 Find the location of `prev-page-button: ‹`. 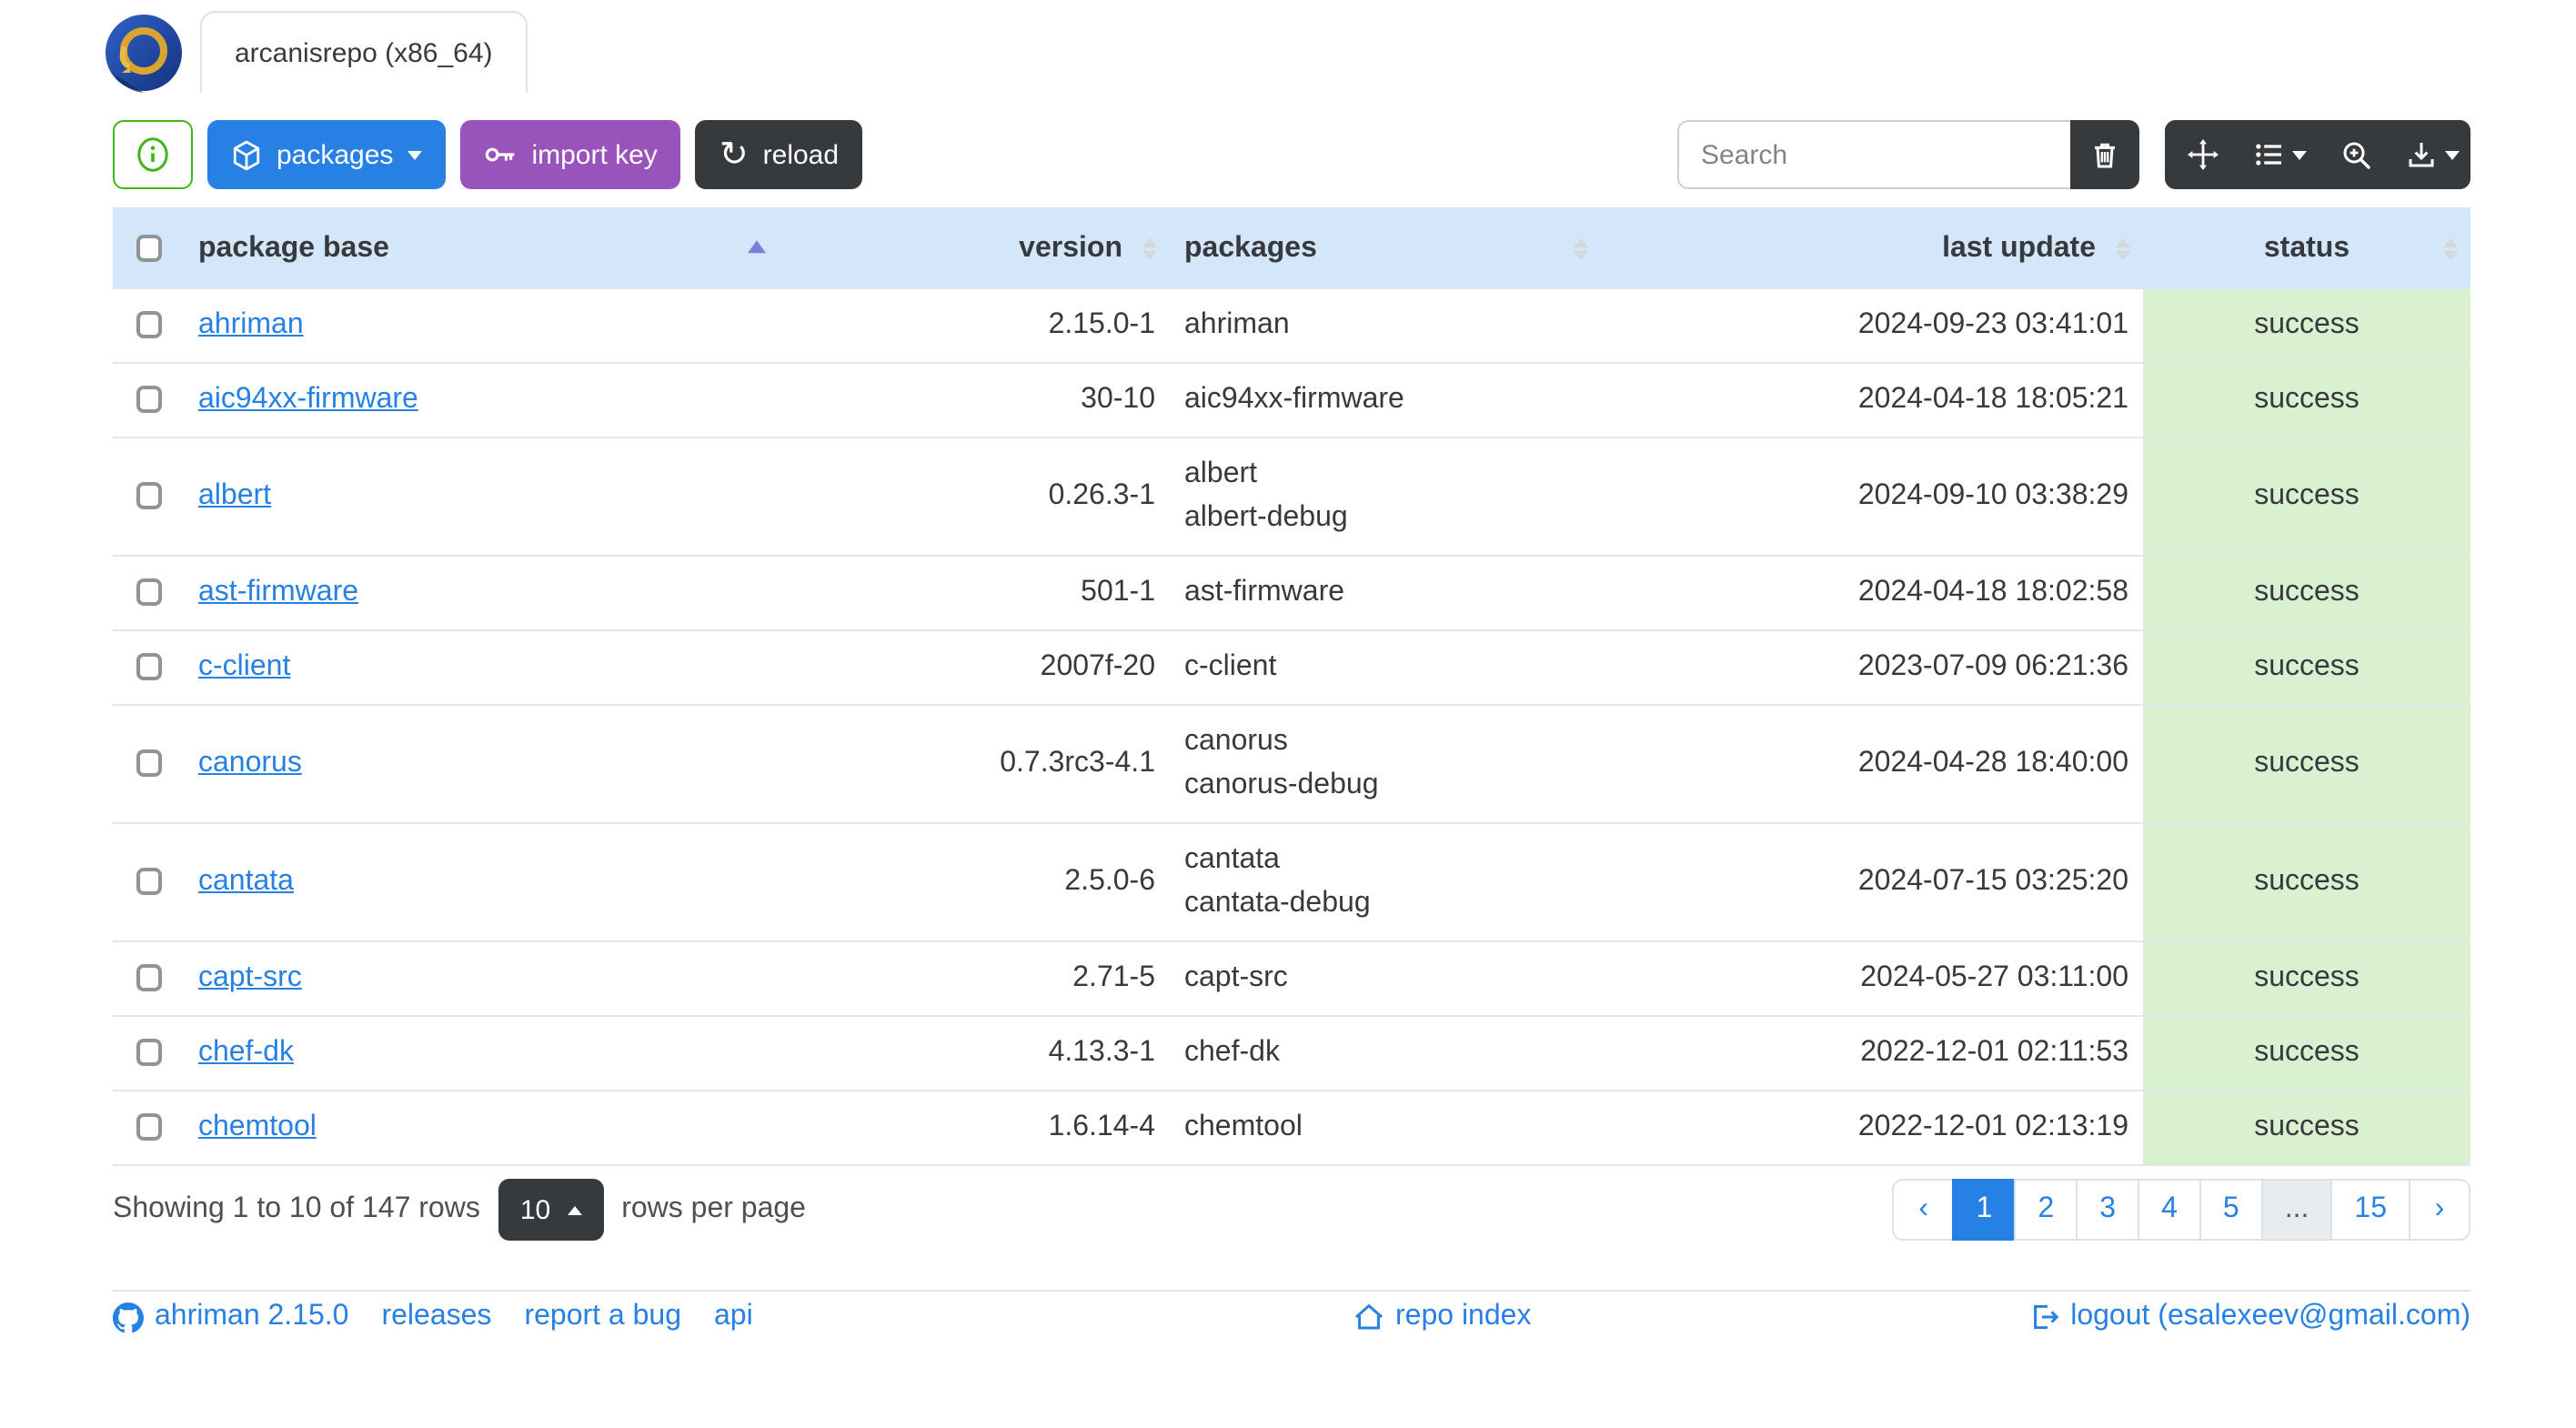

prev-page-button: ‹ is located at coordinates (1923, 1210).